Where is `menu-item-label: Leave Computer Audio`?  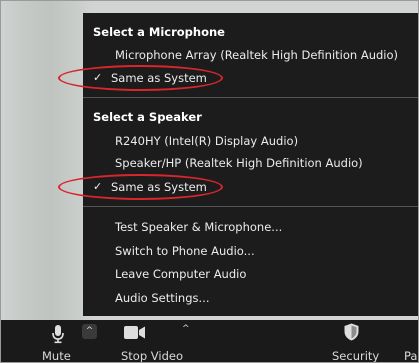 menu-item-label: Leave Computer Audio is located at coordinates (181, 274).